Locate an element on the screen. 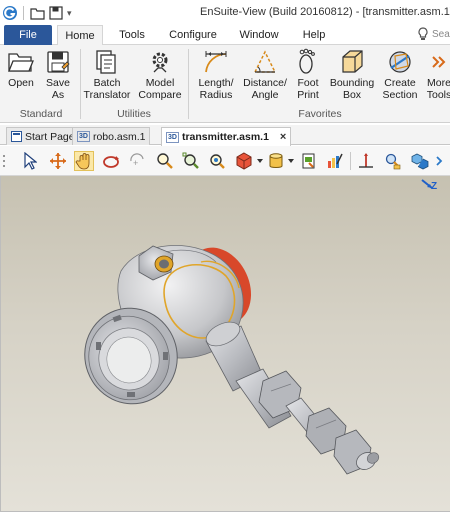  batch-translator-label: Batch Translator is located at coordinates (107, 89).